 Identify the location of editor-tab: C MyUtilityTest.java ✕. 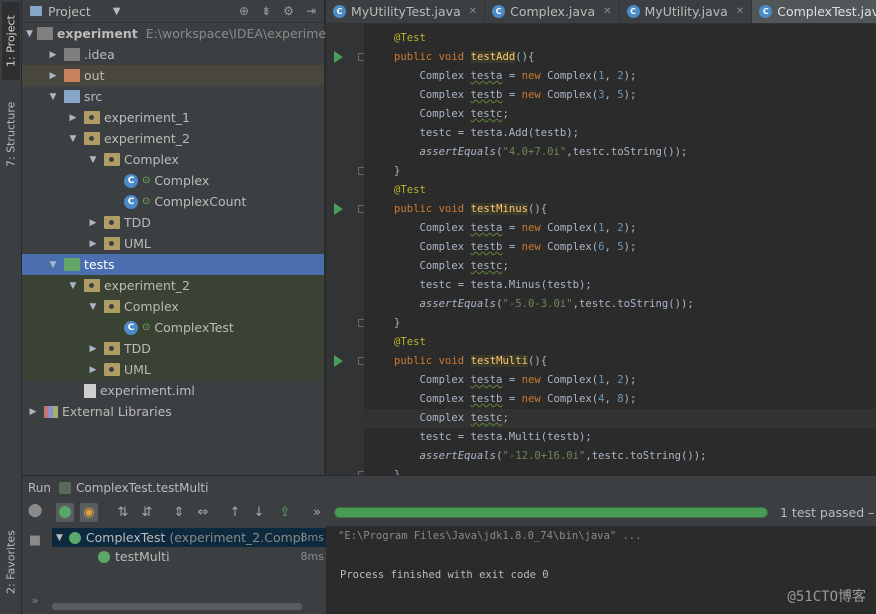
(406, 11).